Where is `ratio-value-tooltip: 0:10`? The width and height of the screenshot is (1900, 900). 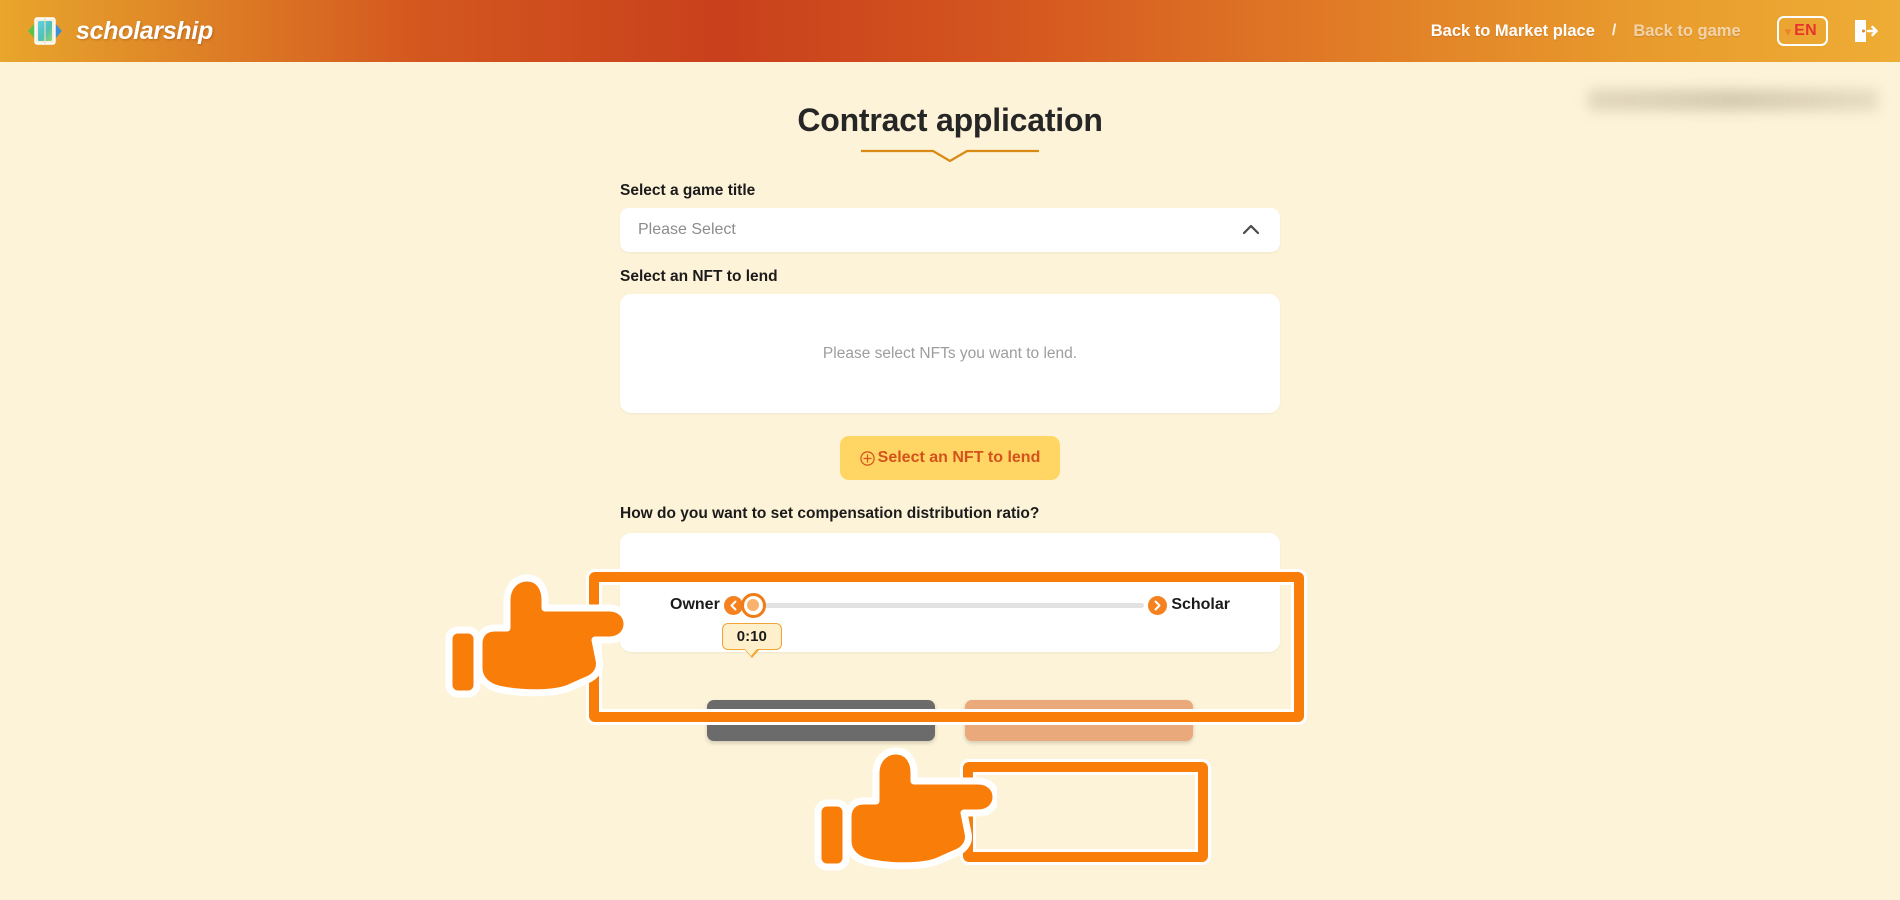 ratio-value-tooltip: 0:10 is located at coordinates (751, 640).